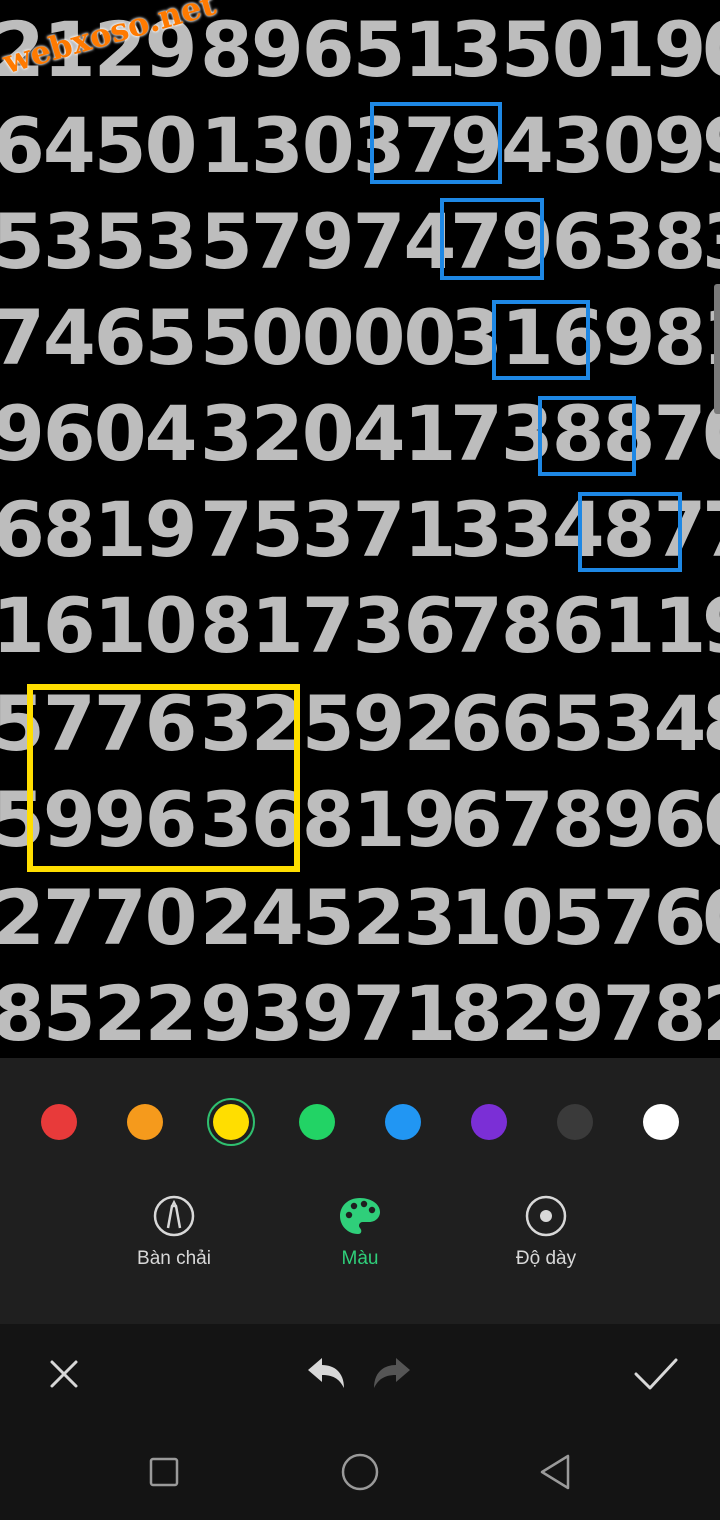 The width and height of the screenshot is (720, 1520). What do you see at coordinates (661, 1122) in the screenshot?
I see `color-swatch-white` at bounding box center [661, 1122].